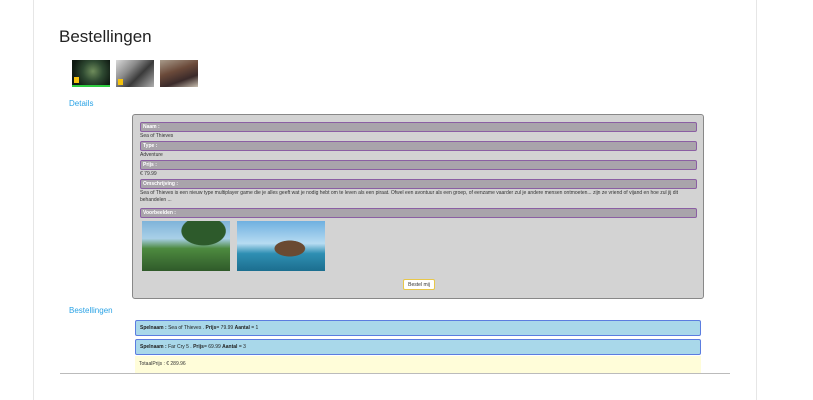  I want to click on price-label: Prijs :, so click(418, 165).